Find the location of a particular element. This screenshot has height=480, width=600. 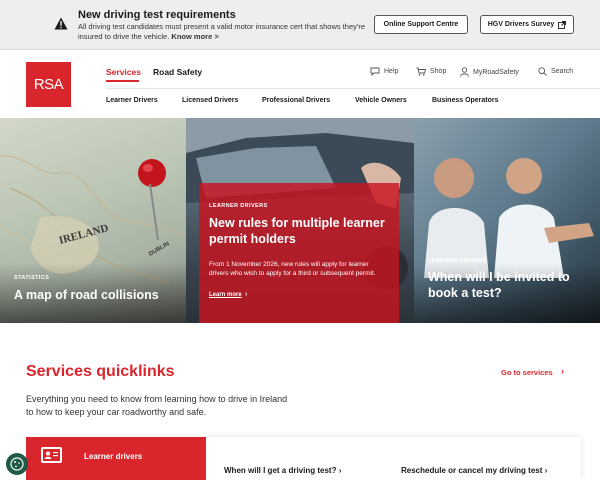

shop-link: Shop is located at coordinates (431, 71).